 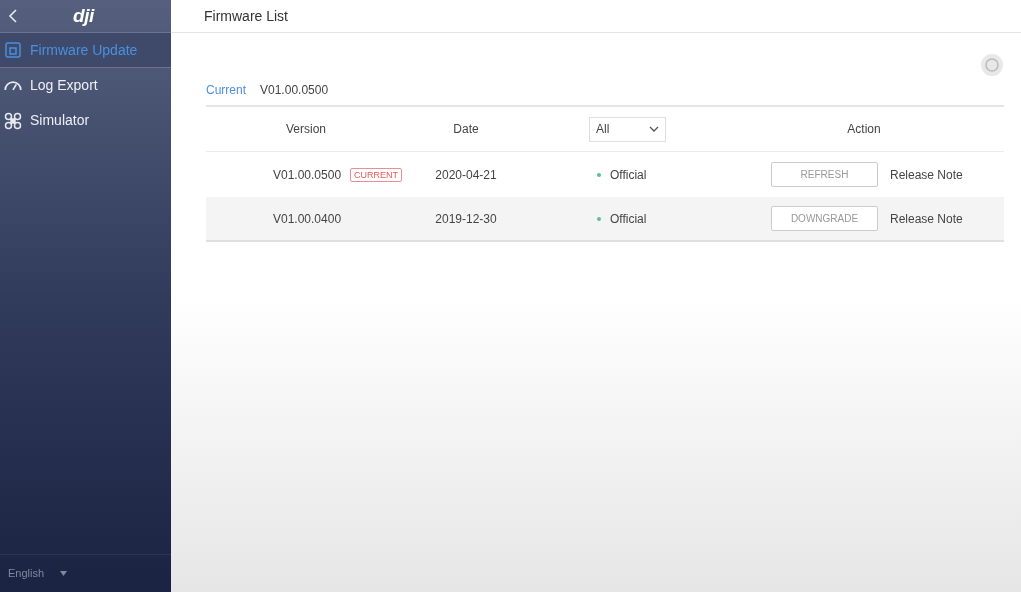 What do you see at coordinates (64, 573) in the screenshot?
I see `caret-icon` at bounding box center [64, 573].